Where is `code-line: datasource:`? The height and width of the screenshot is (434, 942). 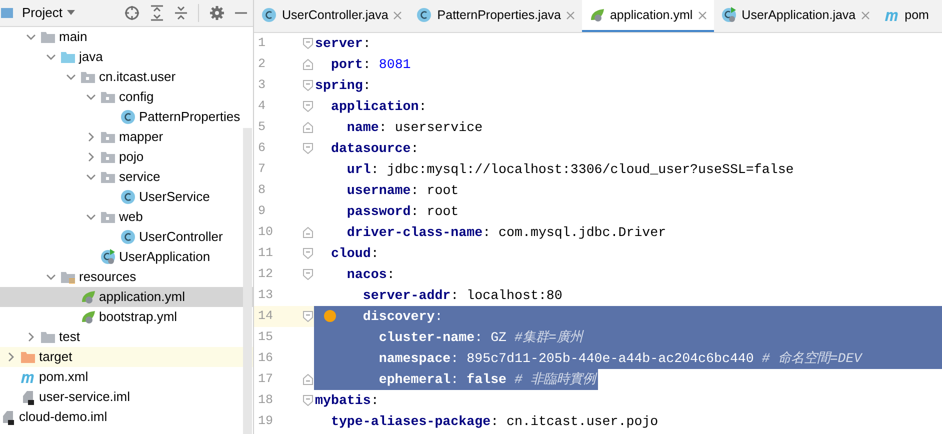 code-line: datasource: is located at coordinates (375, 149).